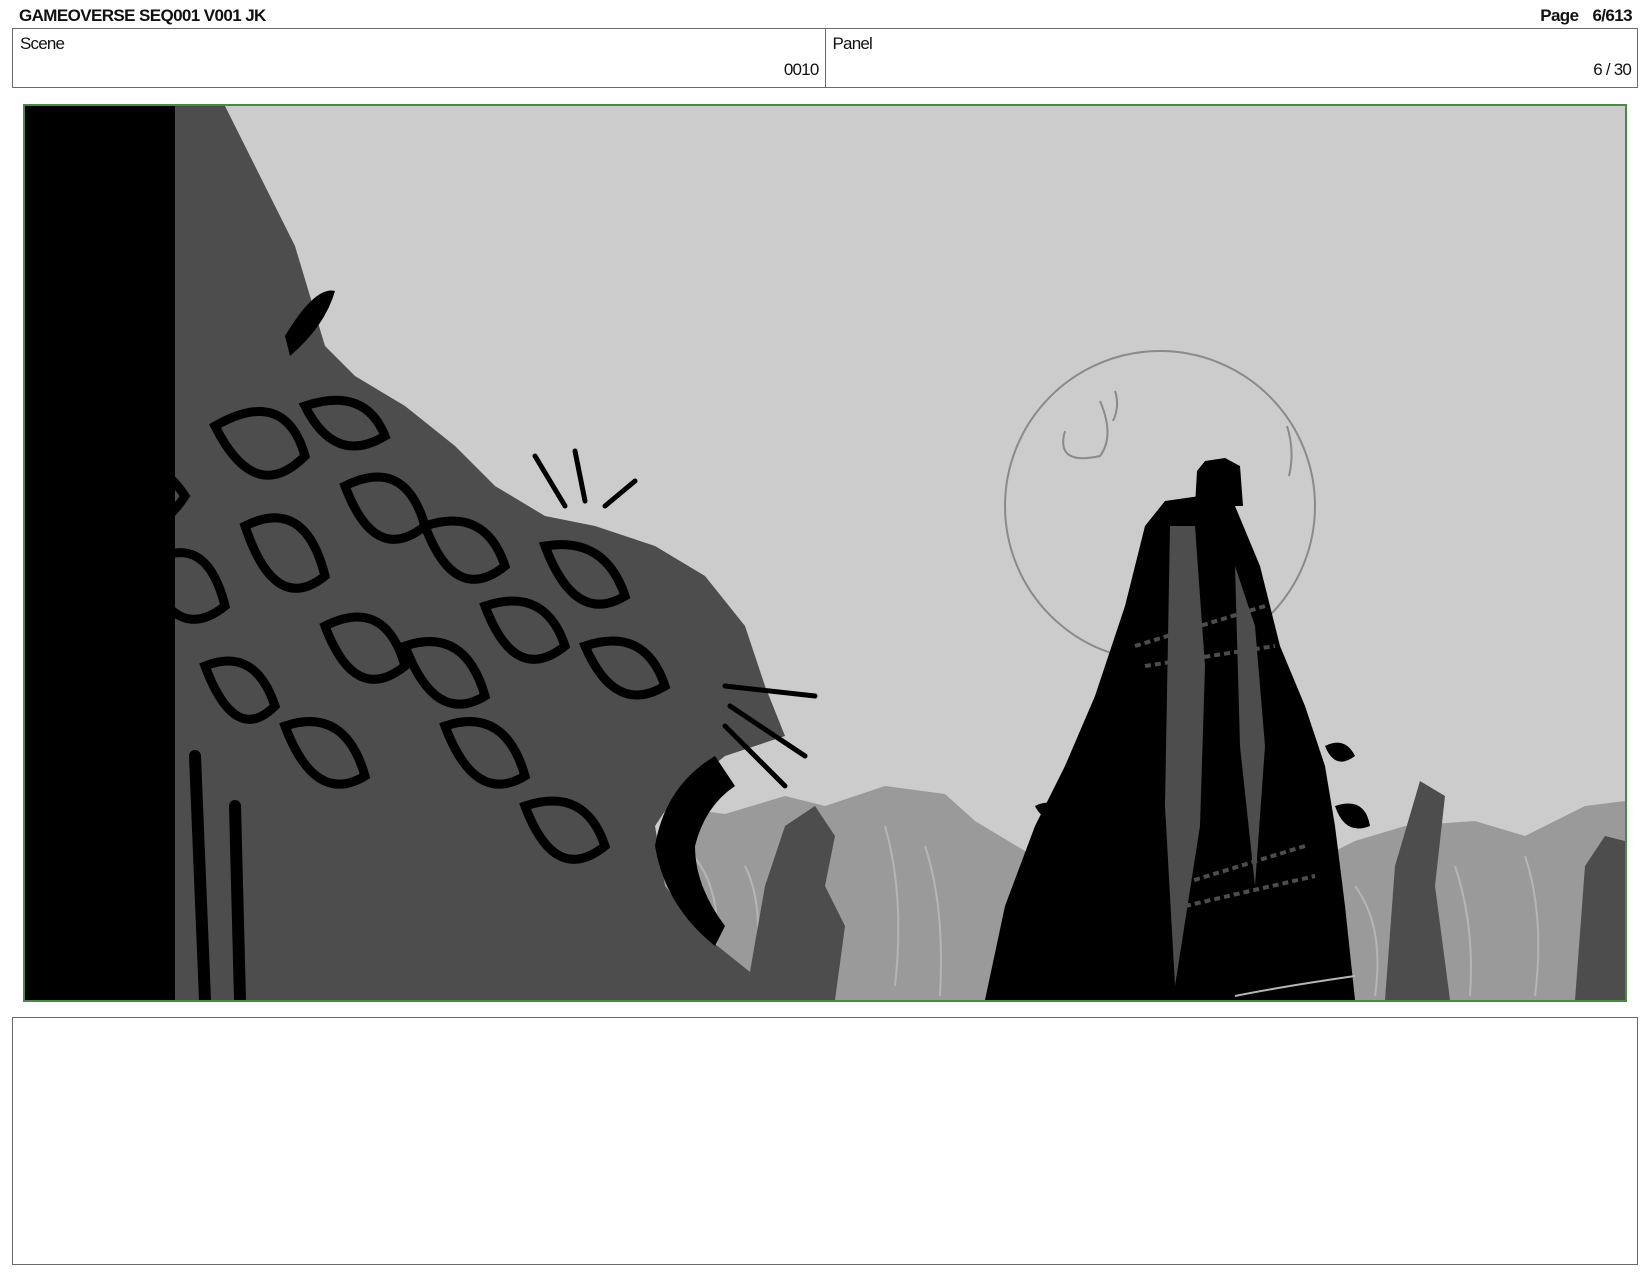 This screenshot has height=1275, width=1650. I want to click on tower-top, so click(1219, 482).